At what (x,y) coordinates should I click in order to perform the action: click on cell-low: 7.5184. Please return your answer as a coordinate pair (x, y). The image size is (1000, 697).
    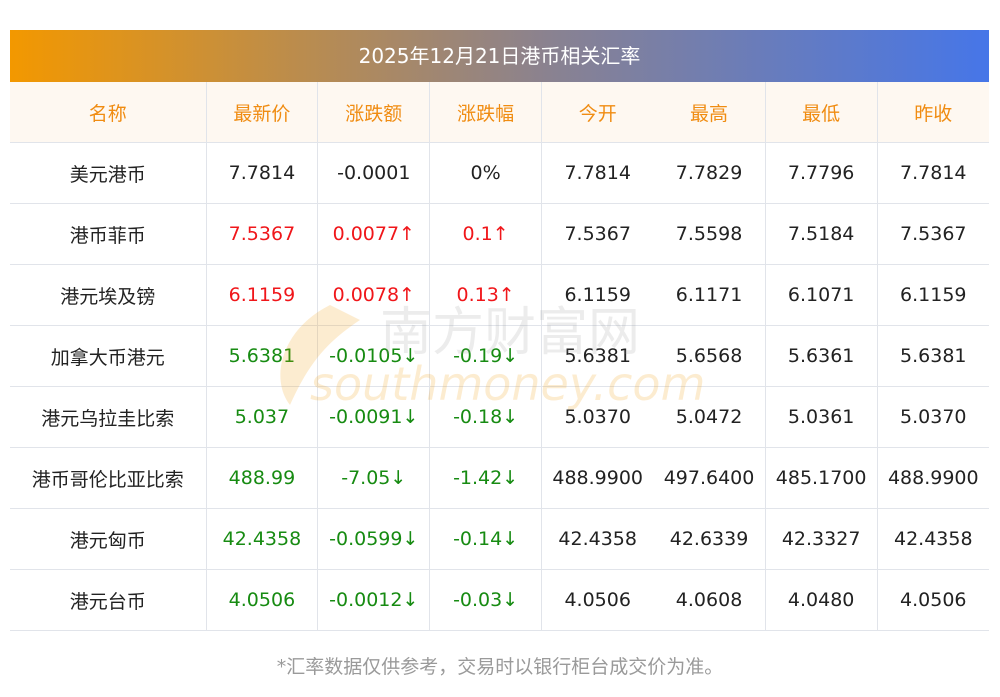
    Looking at the image, I should click on (821, 234).